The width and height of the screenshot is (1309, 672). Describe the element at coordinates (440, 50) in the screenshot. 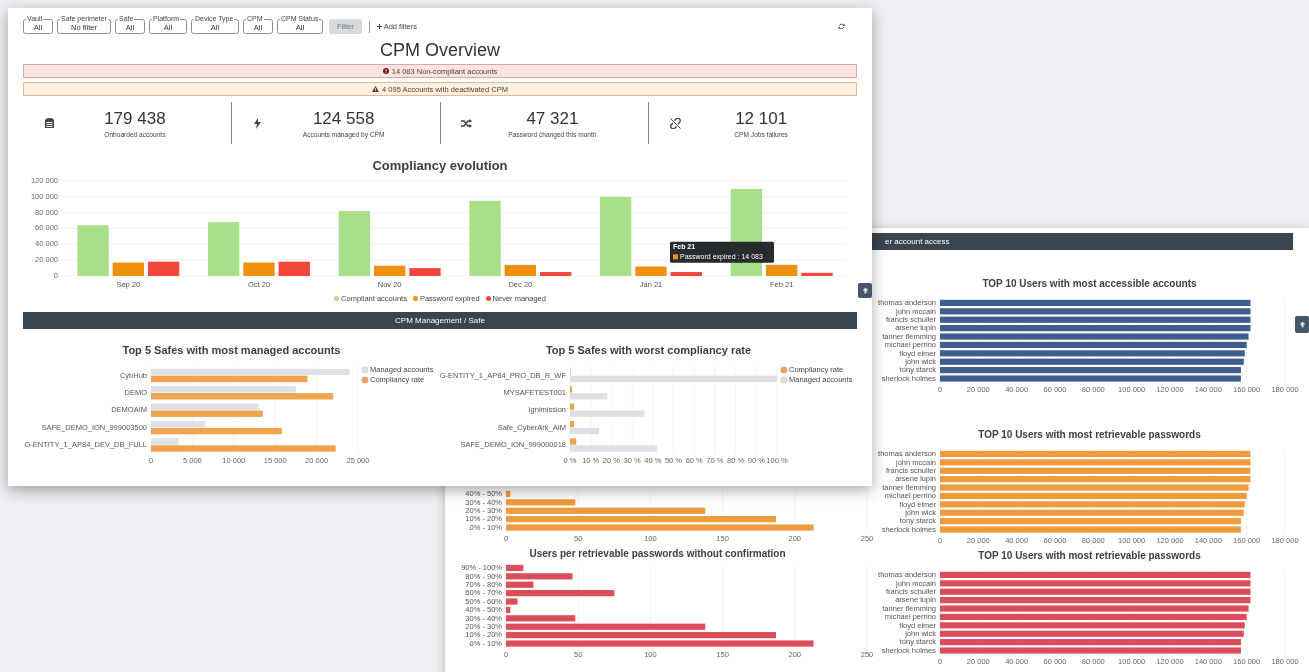

I see `page-title: CPM Overview` at that location.